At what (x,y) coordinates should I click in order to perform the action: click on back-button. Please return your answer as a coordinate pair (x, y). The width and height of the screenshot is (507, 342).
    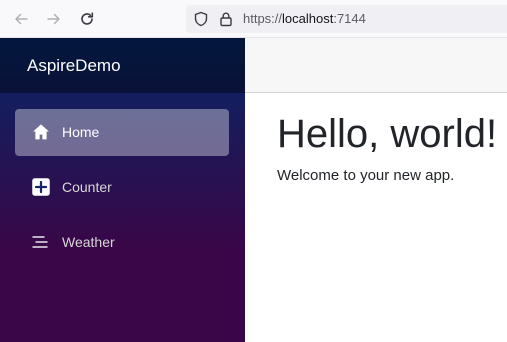
    Looking at the image, I should click on (21, 19).